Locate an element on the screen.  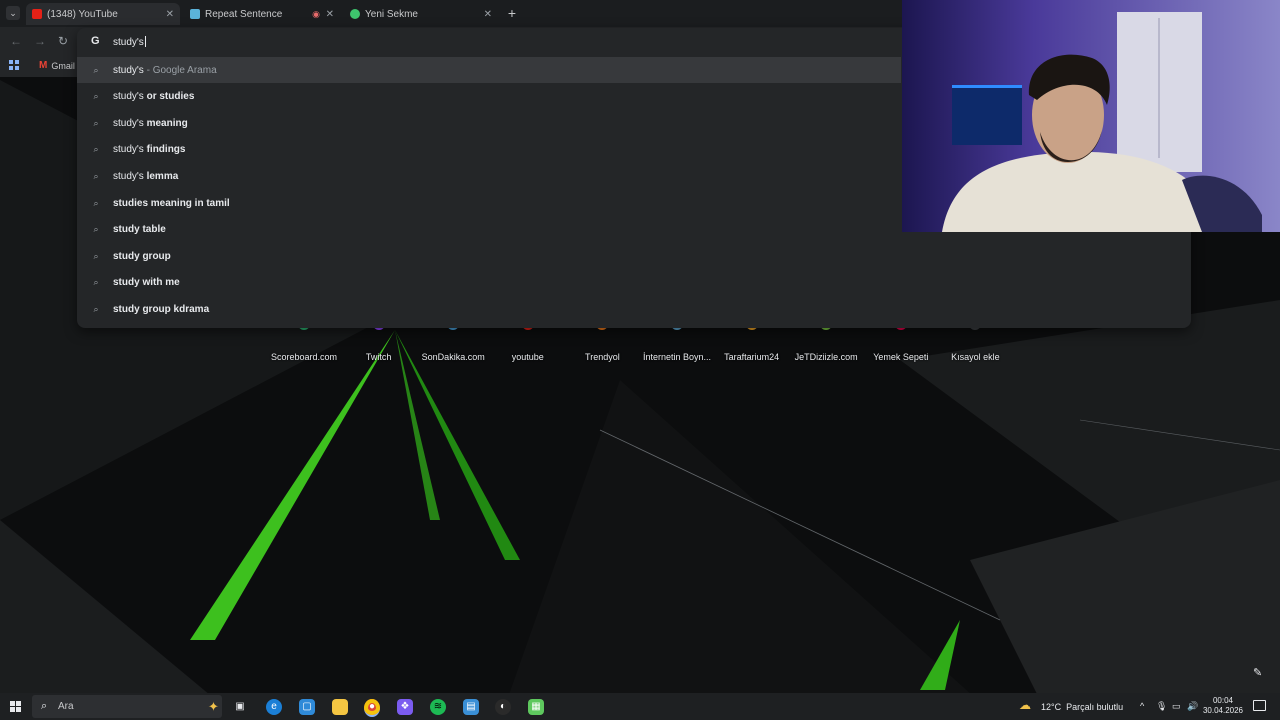
suggestion-text: study group kdrama is located at coordinates (161, 309).